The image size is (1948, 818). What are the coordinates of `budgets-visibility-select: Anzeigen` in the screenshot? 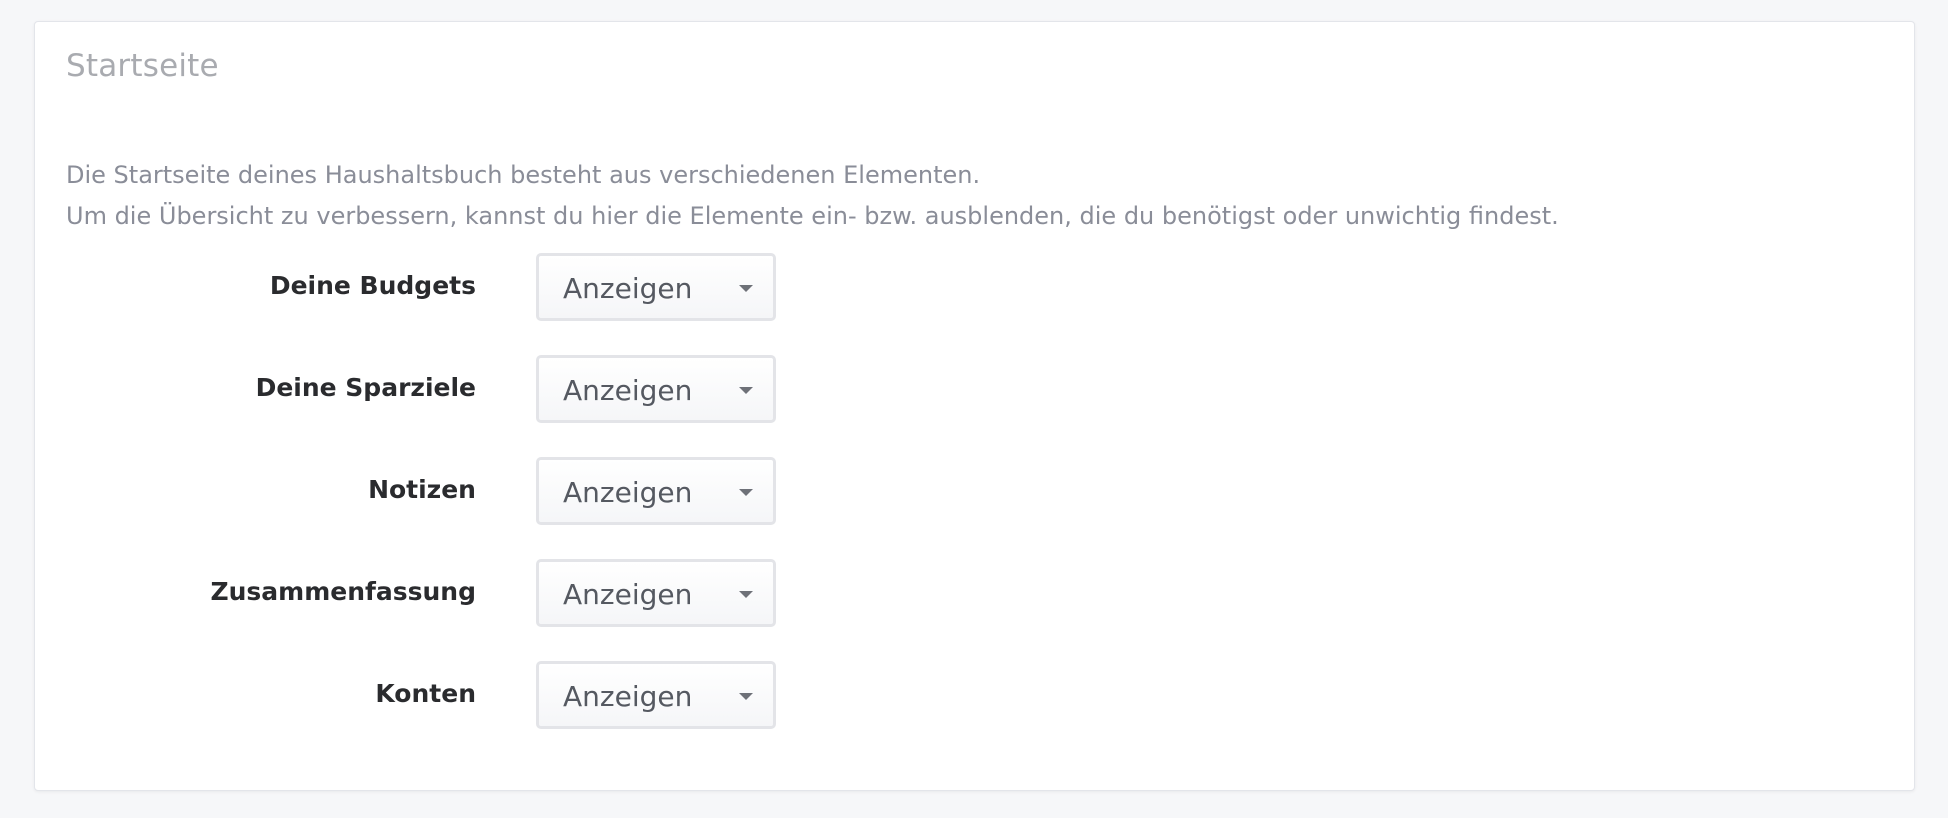 It's located at (656, 287).